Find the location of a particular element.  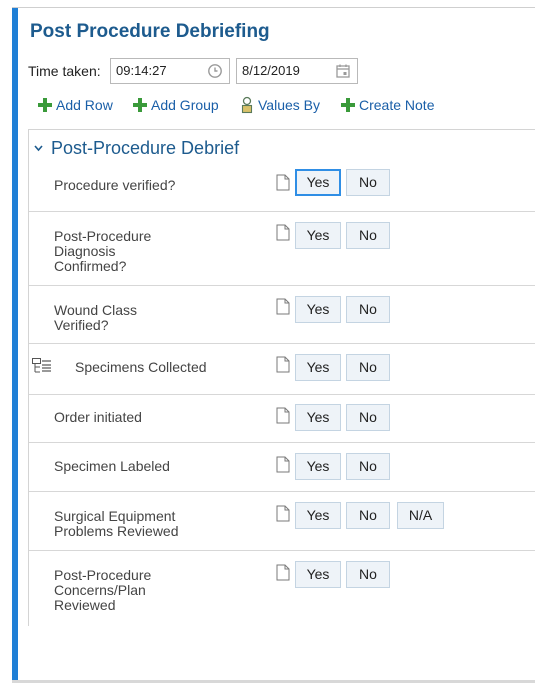

date-field: 8/12/2019 is located at coordinates (297, 71).